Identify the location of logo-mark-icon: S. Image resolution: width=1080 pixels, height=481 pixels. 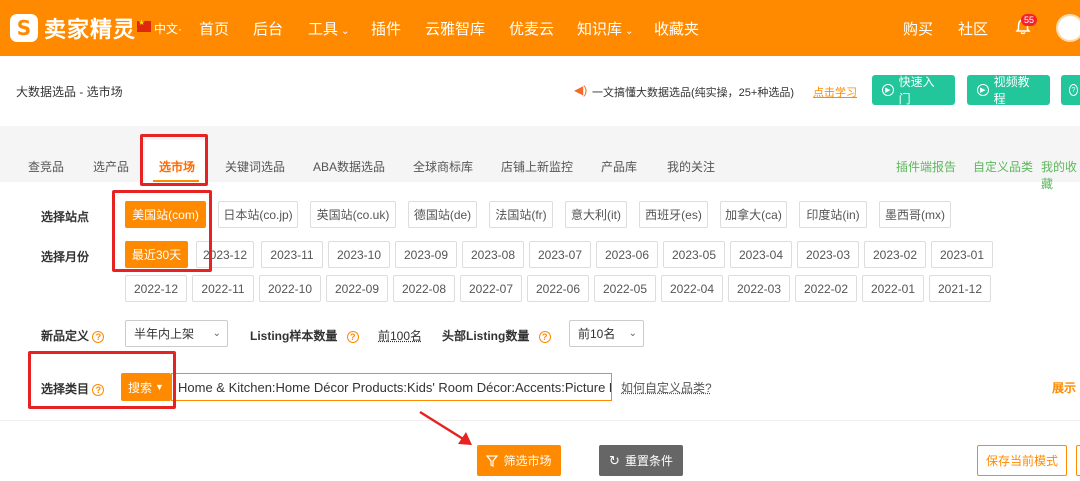
(24, 28).